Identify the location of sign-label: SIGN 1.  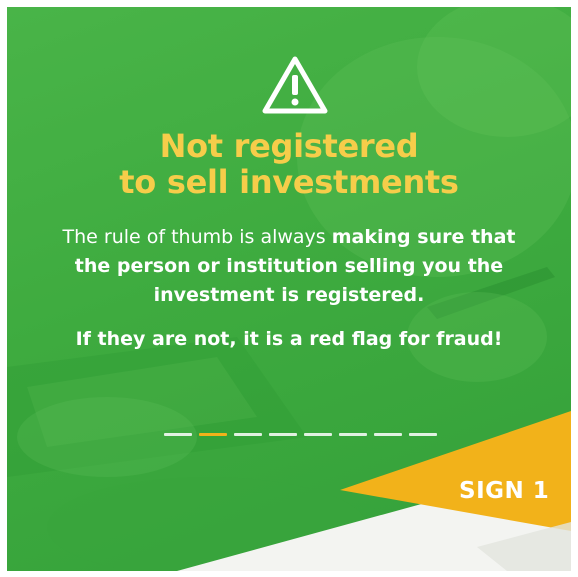
(504, 491).